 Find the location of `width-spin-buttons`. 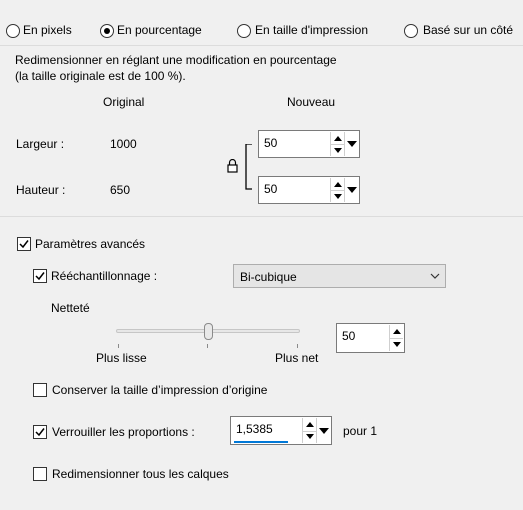

width-spin-buttons is located at coordinates (337, 144).